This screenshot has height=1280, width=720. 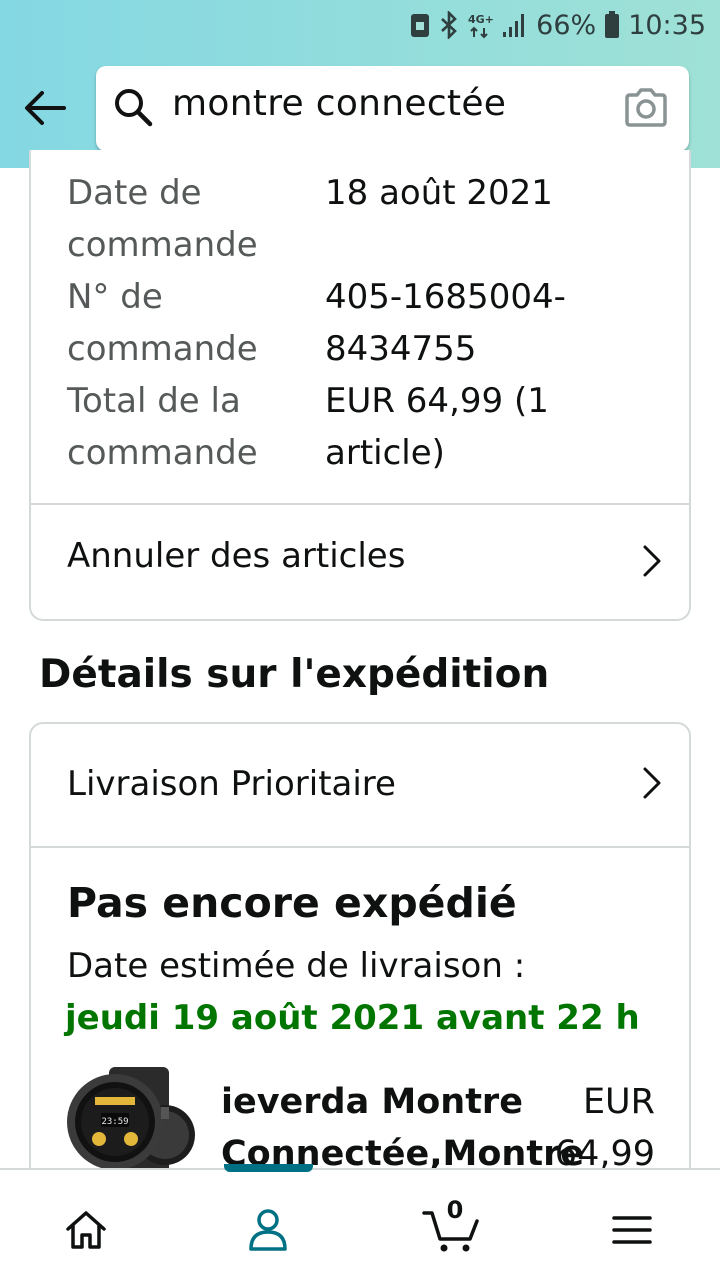 What do you see at coordinates (192, 427) in the screenshot?
I see `order-total-label: Total de la commande` at bounding box center [192, 427].